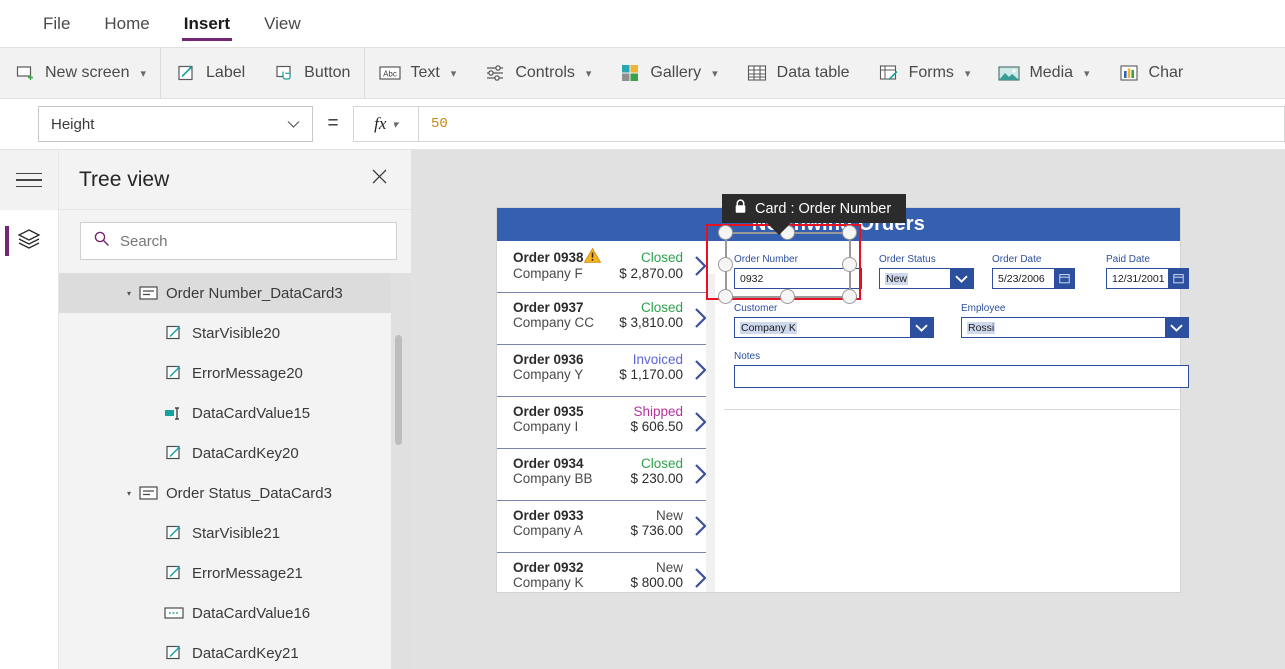 The image size is (1285, 669). What do you see at coordinates (386, 124) in the screenshot?
I see `fx-button: fx ▾` at bounding box center [386, 124].